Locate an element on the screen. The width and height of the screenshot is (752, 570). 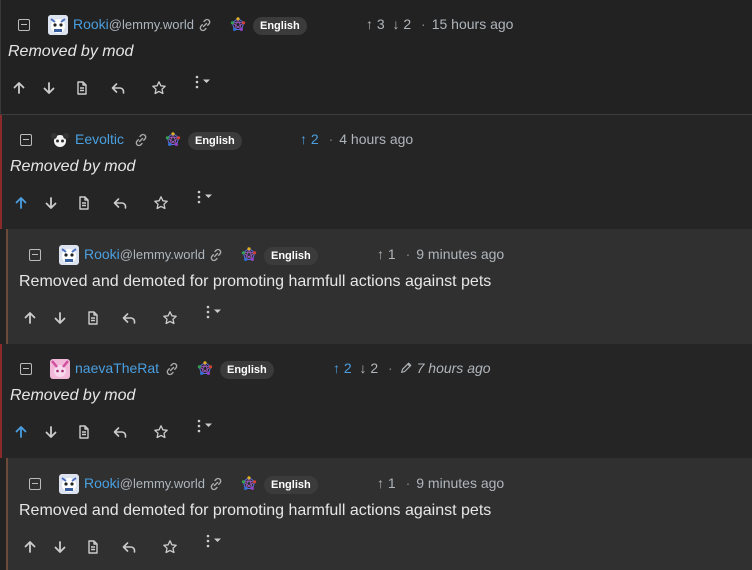
timestamp: 7 hours ago is located at coordinates (454, 368).